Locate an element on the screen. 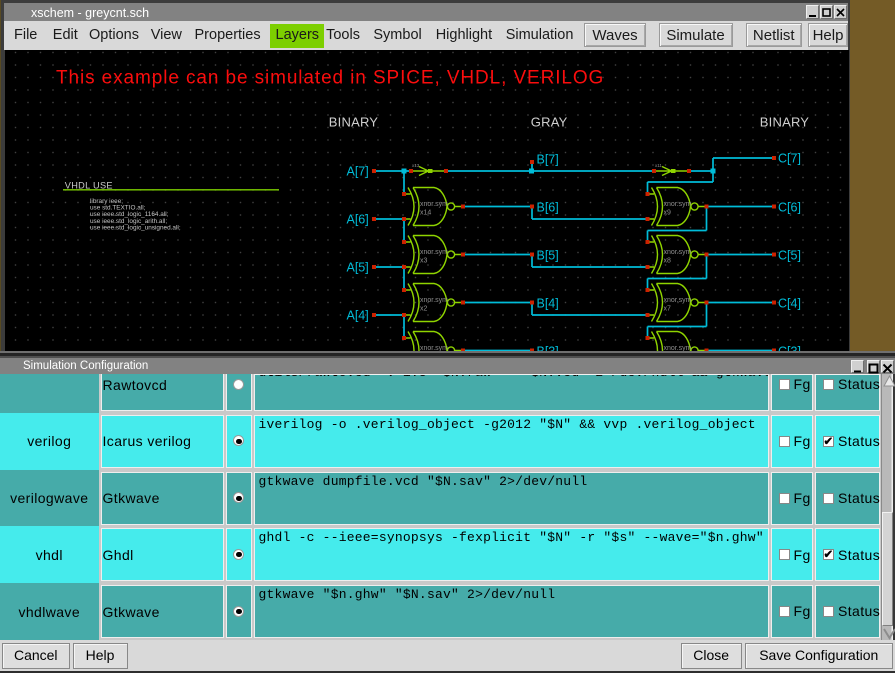  svg-text: x7 is located at coordinates (668, 309).